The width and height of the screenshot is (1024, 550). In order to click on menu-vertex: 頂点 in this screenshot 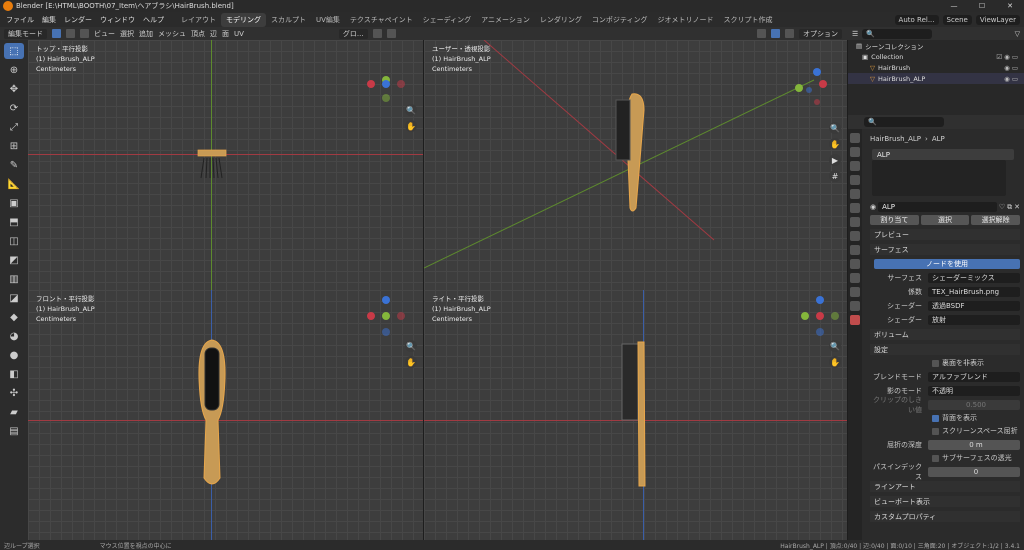, I will do `click(198, 34)`.